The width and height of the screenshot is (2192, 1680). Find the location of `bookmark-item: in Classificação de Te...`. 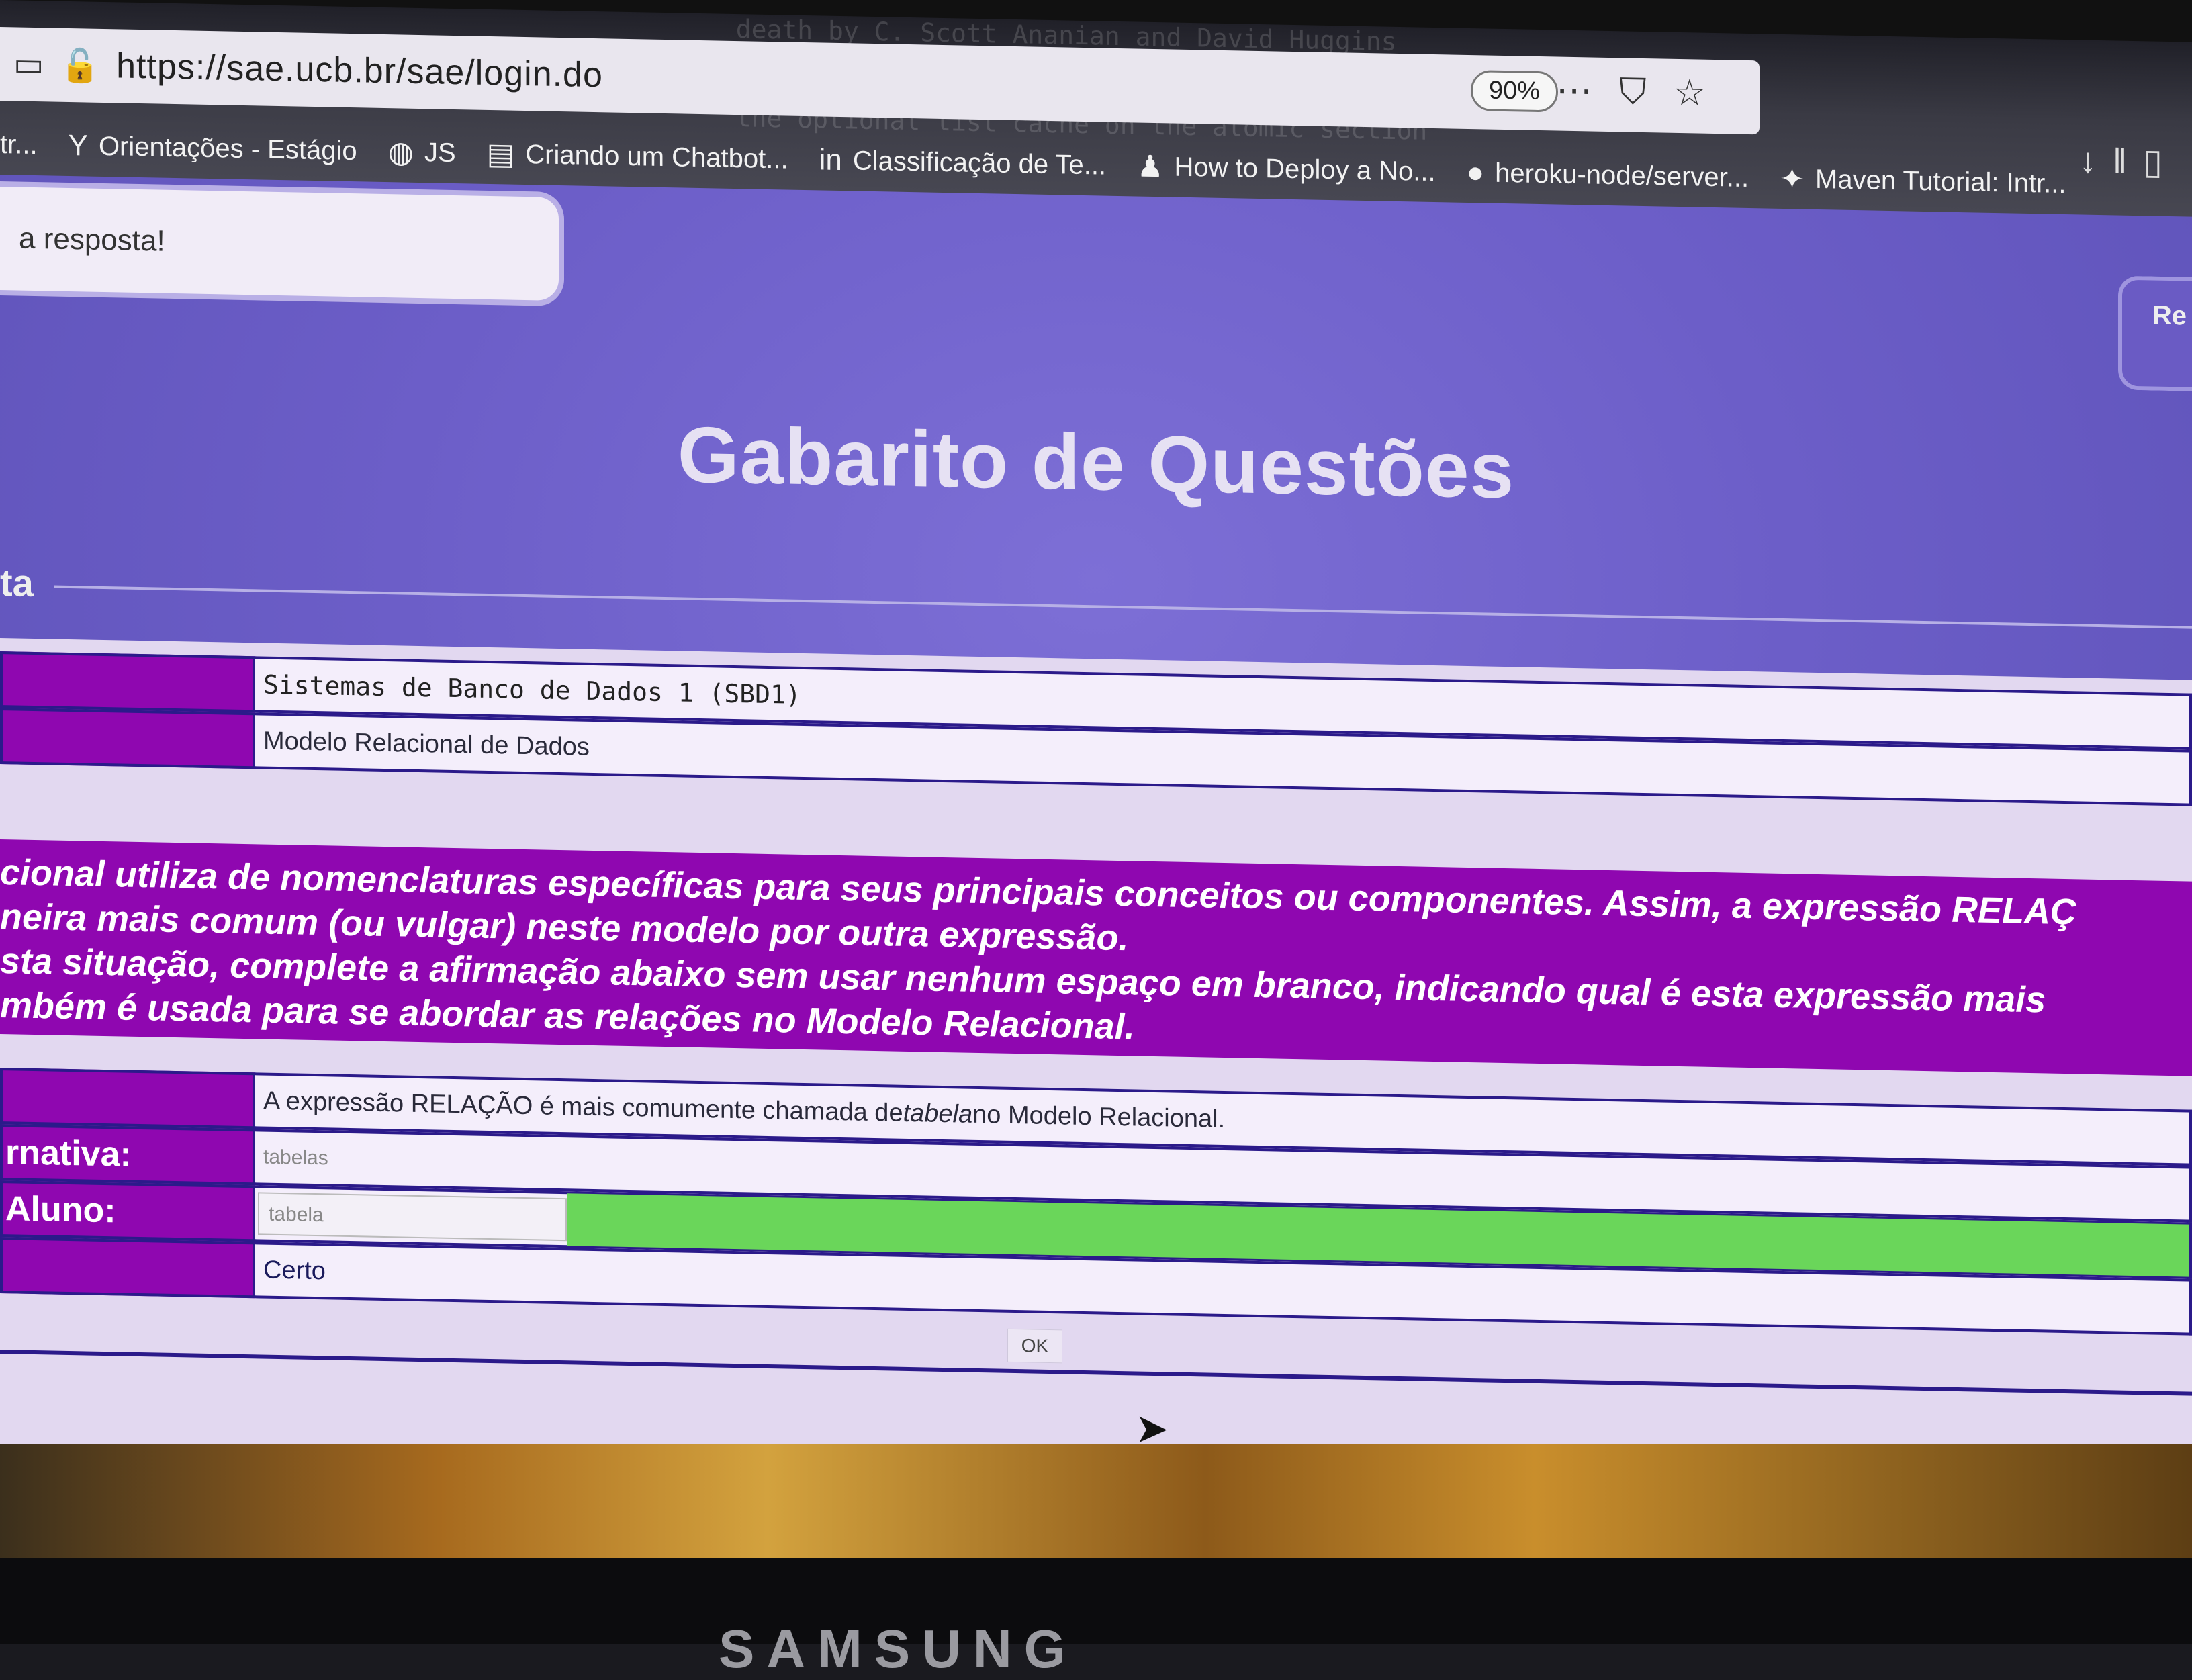

bookmark-item: in Classificação de Te... is located at coordinates (962, 163).